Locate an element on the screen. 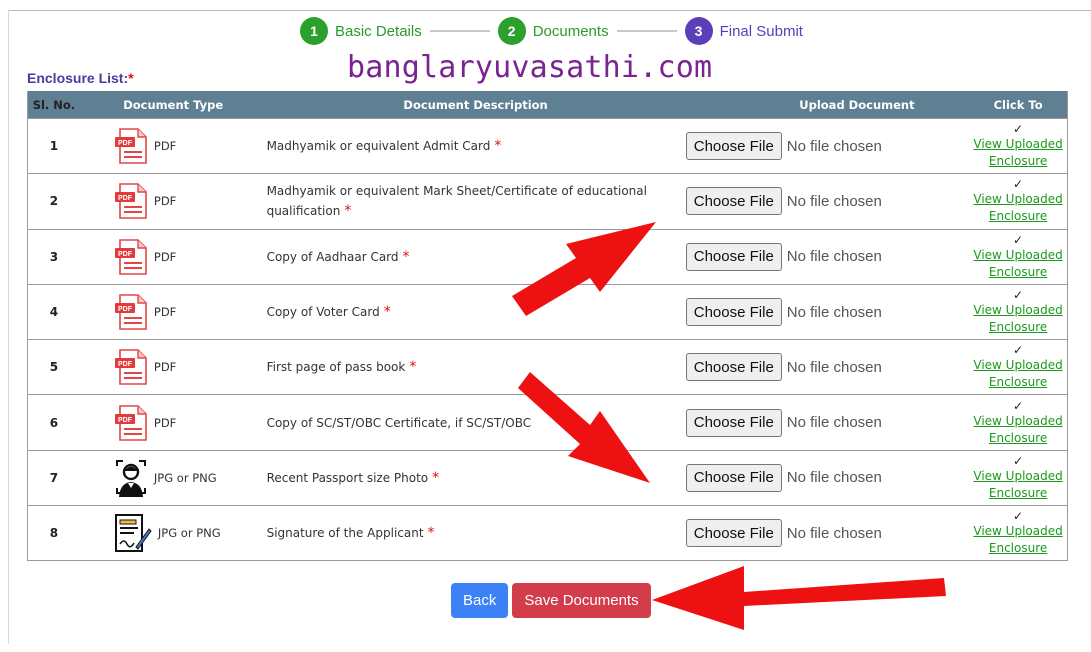 The width and height of the screenshot is (1091, 652). step-connector is located at coordinates (459, 31).